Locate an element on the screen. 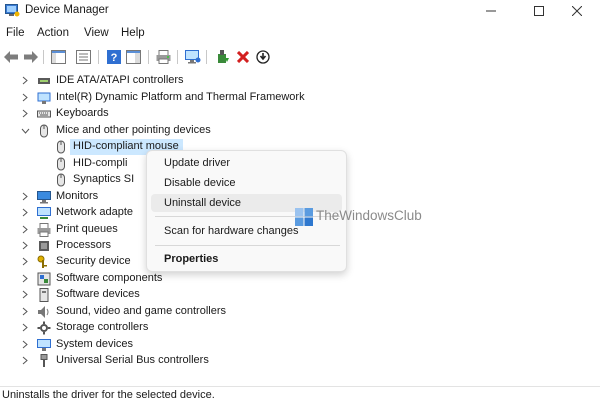 The height and width of the screenshot is (402, 600). ide-controller-icon is located at coordinates (44, 81).